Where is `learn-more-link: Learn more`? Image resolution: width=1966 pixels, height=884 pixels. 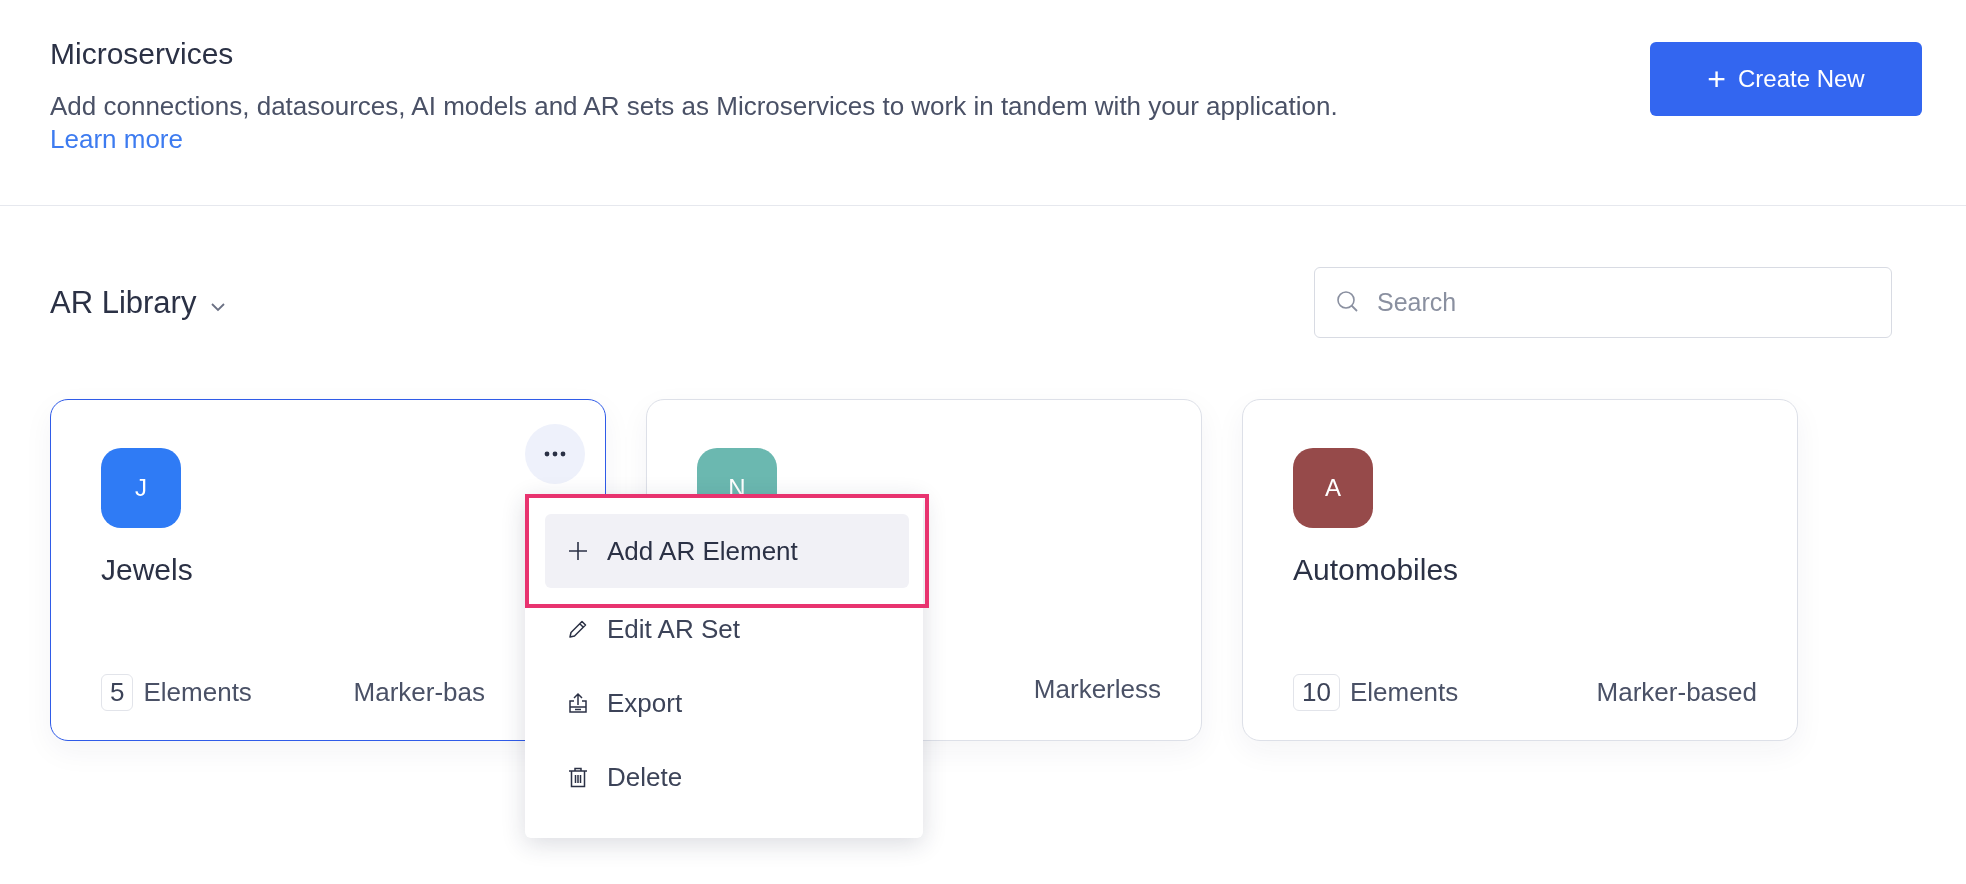 learn-more-link: Learn more is located at coordinates (116, 139).